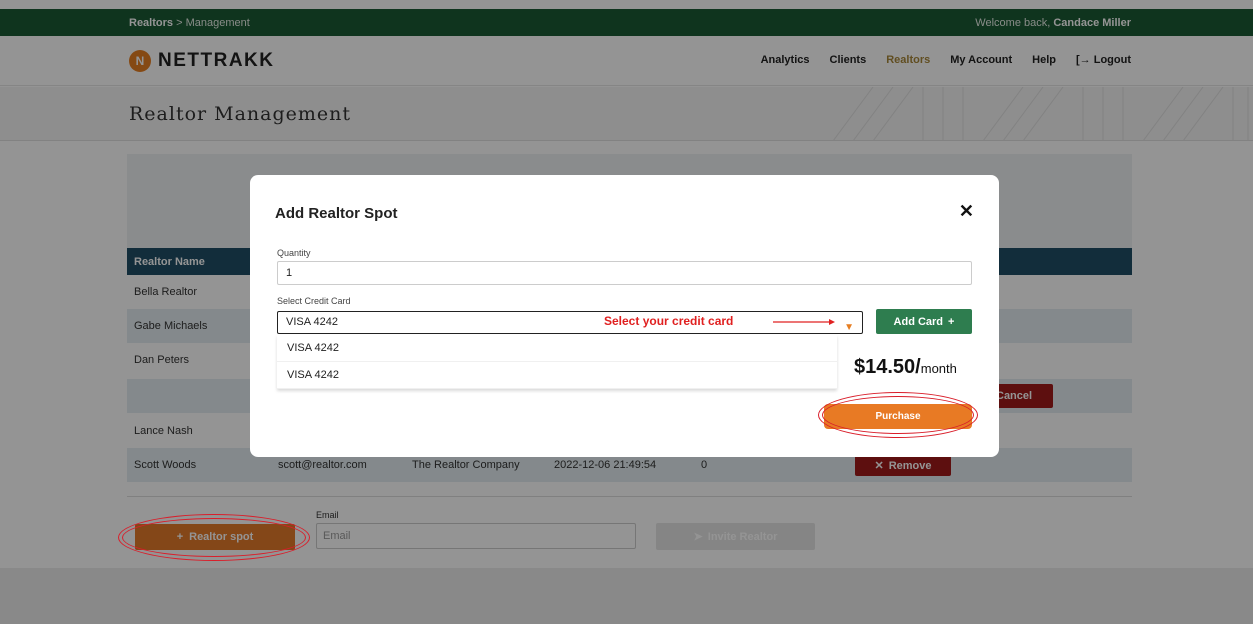 This screenshot has width=1253, height=624. What do you see at coordinates (669, 321) in the screenshot?
I see `annotation-text: Select your credit card` at bounding box center [669, 321].